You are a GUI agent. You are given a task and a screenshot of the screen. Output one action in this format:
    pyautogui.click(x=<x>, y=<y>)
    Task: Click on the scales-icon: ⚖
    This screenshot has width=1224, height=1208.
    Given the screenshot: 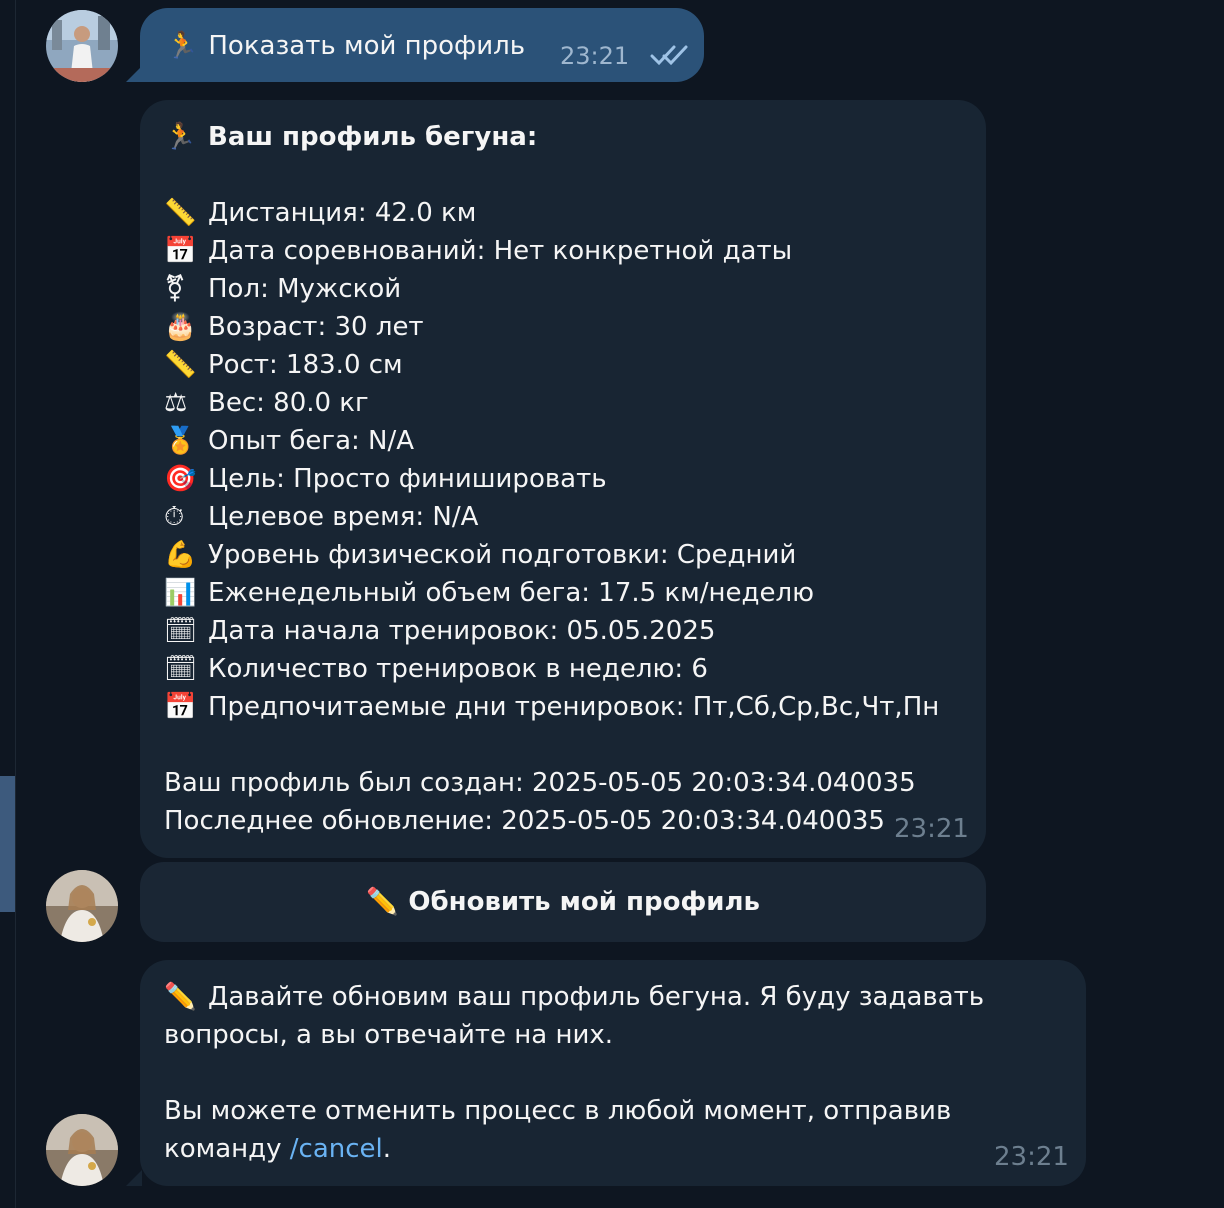 What is the action you would take?
    pyautogui.click(x=176, y=403)
    